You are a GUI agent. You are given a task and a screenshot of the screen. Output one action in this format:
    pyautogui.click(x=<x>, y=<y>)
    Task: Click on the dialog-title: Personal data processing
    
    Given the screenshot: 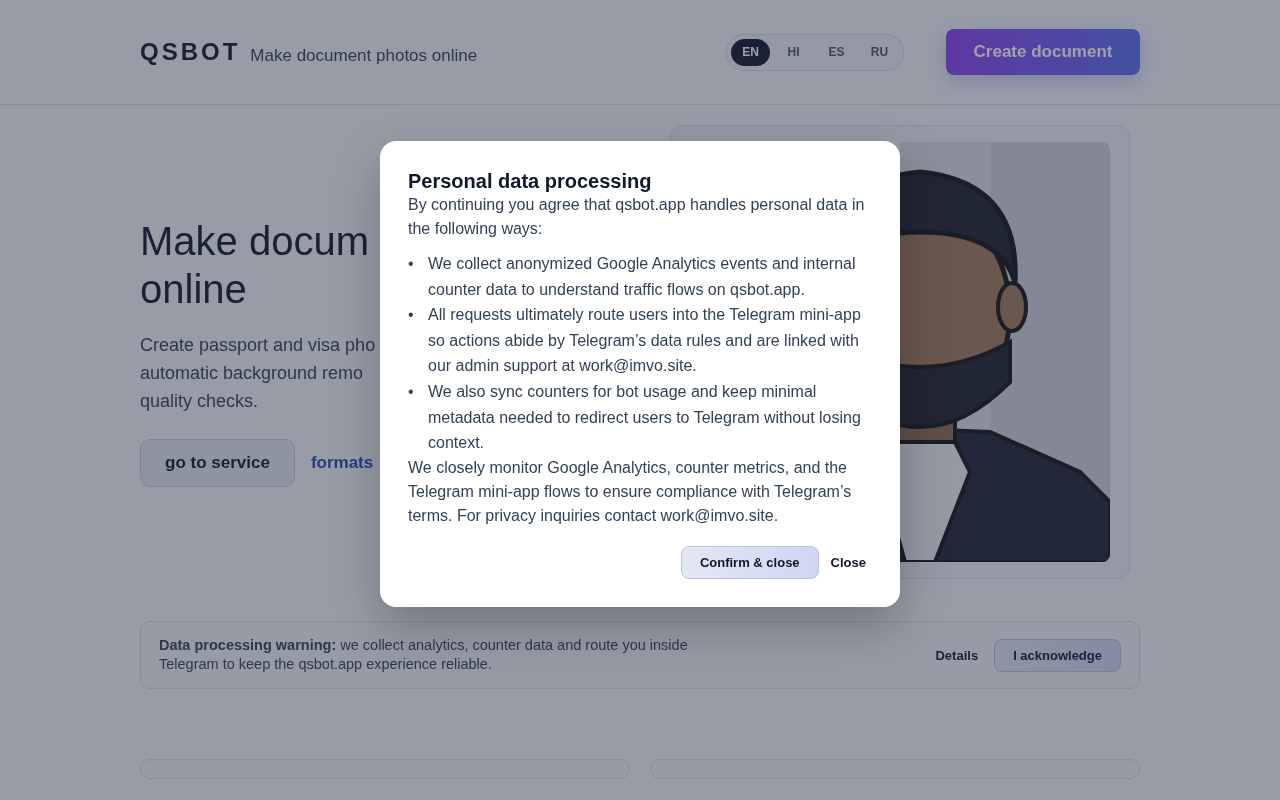 What is the action you would take?
    pyautogui.click(x=530, y=181)
    